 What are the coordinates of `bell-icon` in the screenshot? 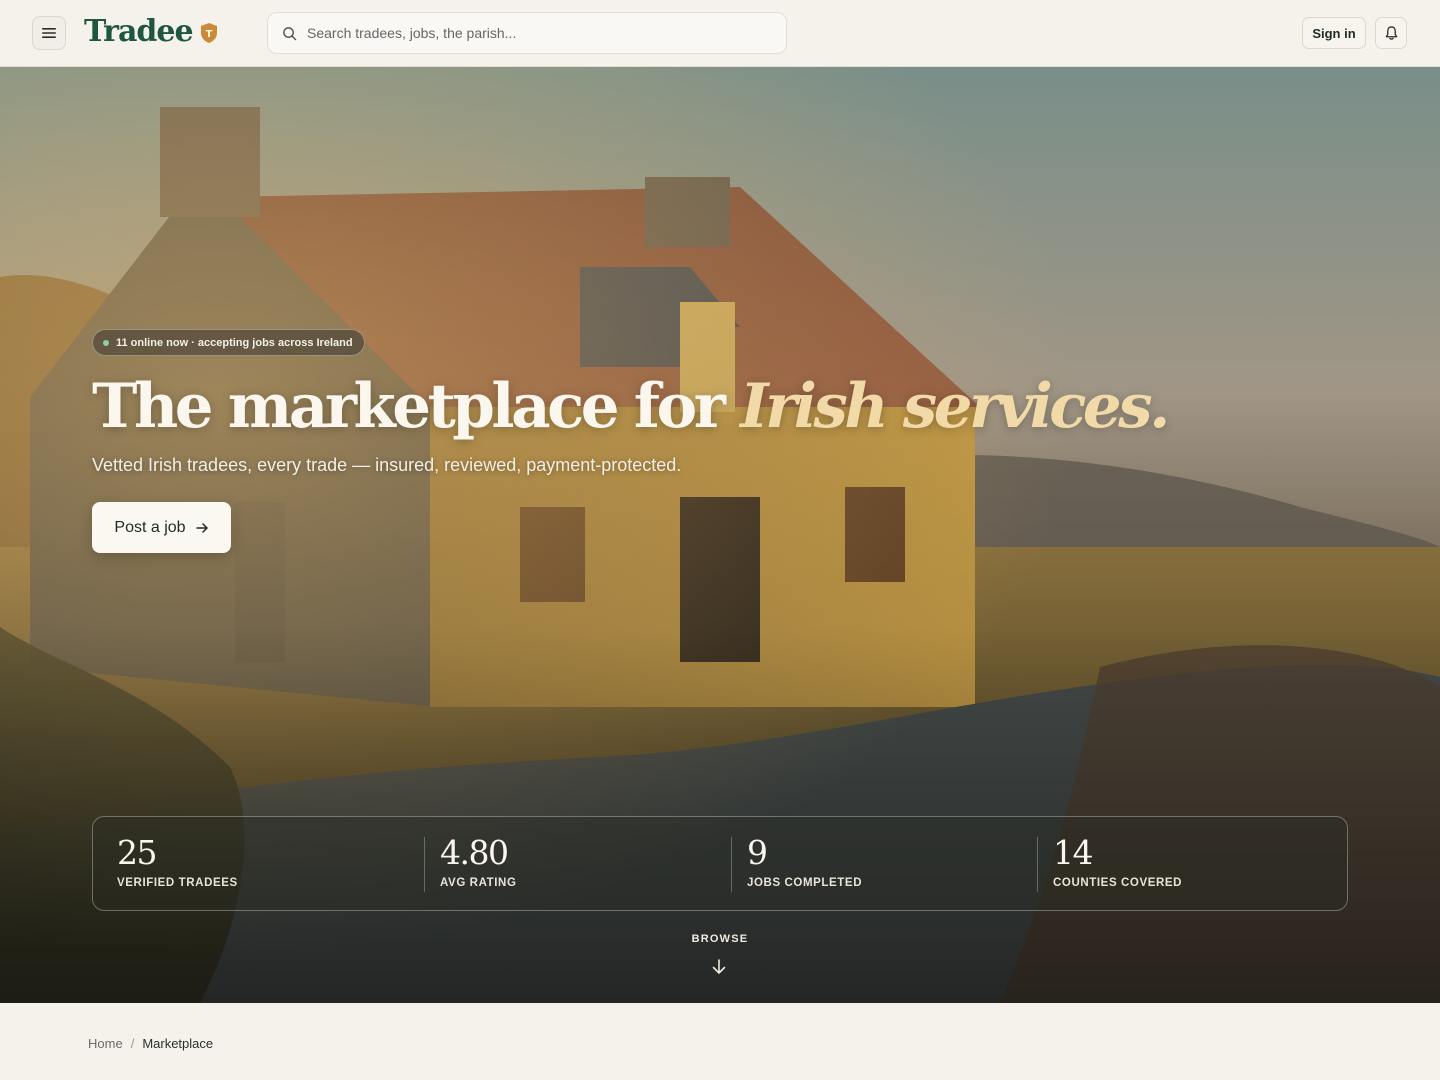 It's located at (1391, 33).